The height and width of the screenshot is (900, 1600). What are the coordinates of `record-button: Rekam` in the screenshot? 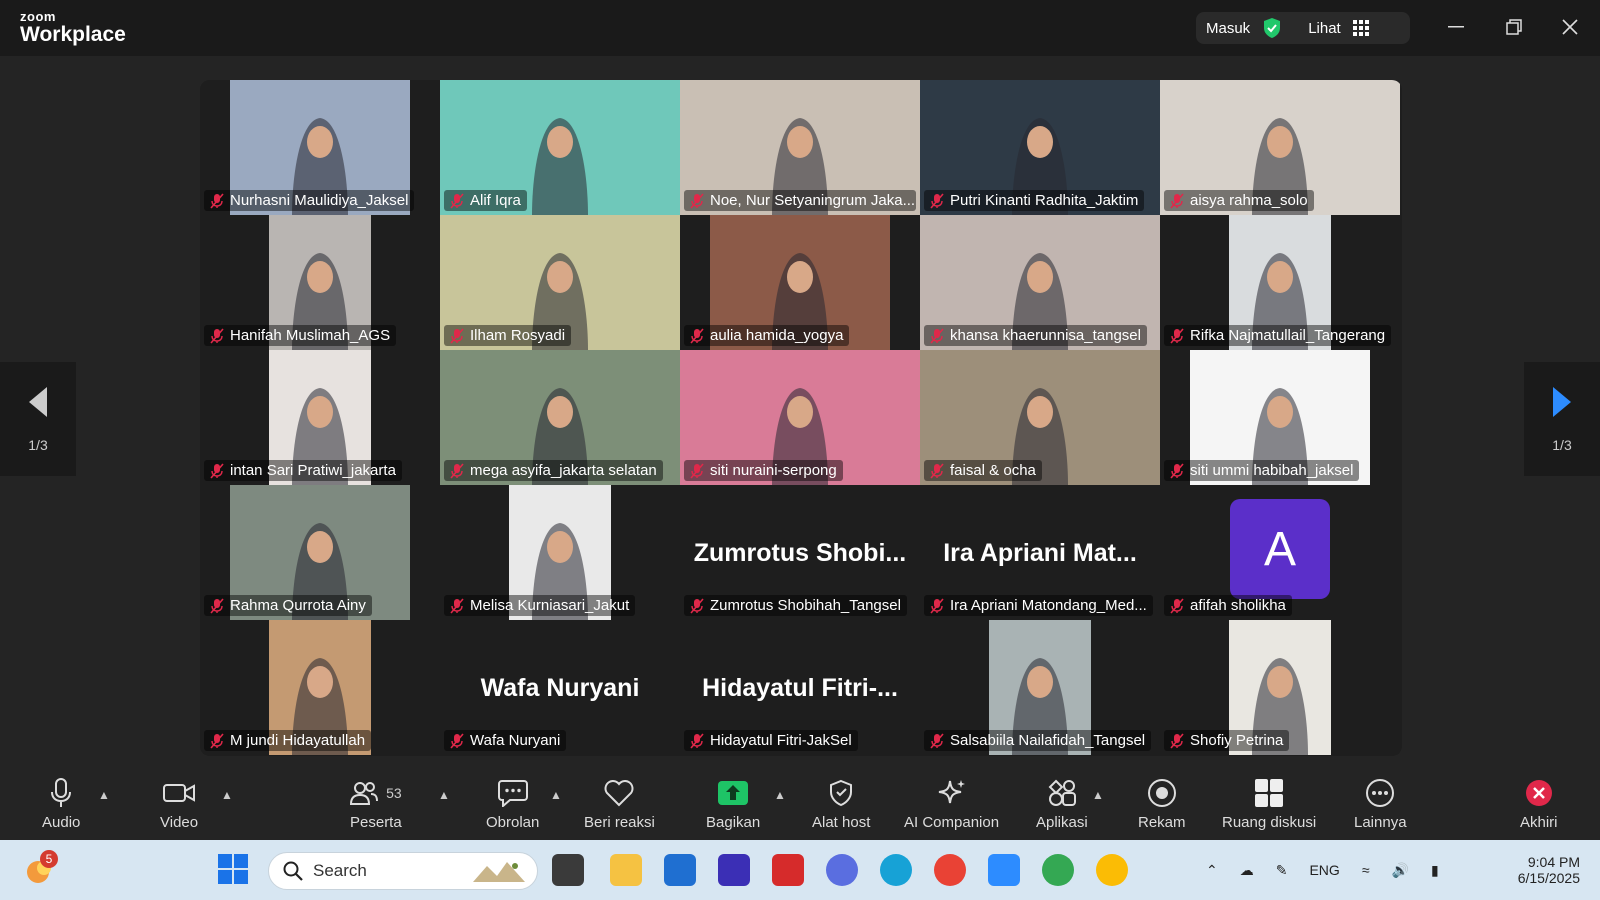 It's located at (1162, 804).